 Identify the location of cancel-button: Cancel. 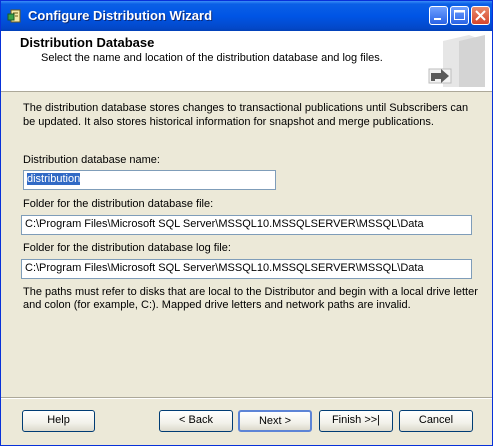
(436, 421).